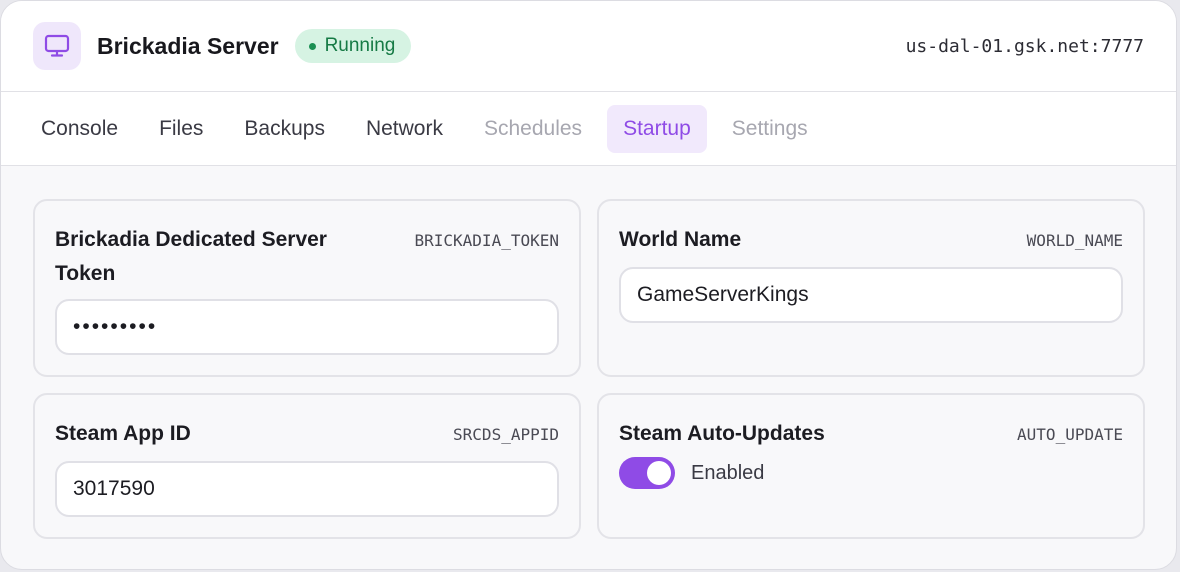 The height and width of the screenshot is (572, 1180). What do you see at coordinates (404, 129) in the screenshot?
I see `tab-network: Network` at bounding box center [404, 129].